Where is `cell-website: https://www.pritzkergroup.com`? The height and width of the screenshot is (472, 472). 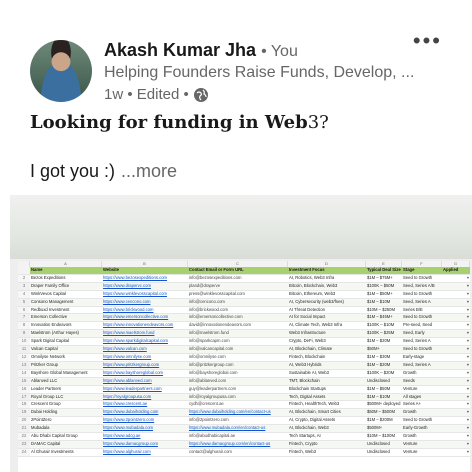
cell-website: https://www.pritzkergroup.com is located at coordinates (145, 365).